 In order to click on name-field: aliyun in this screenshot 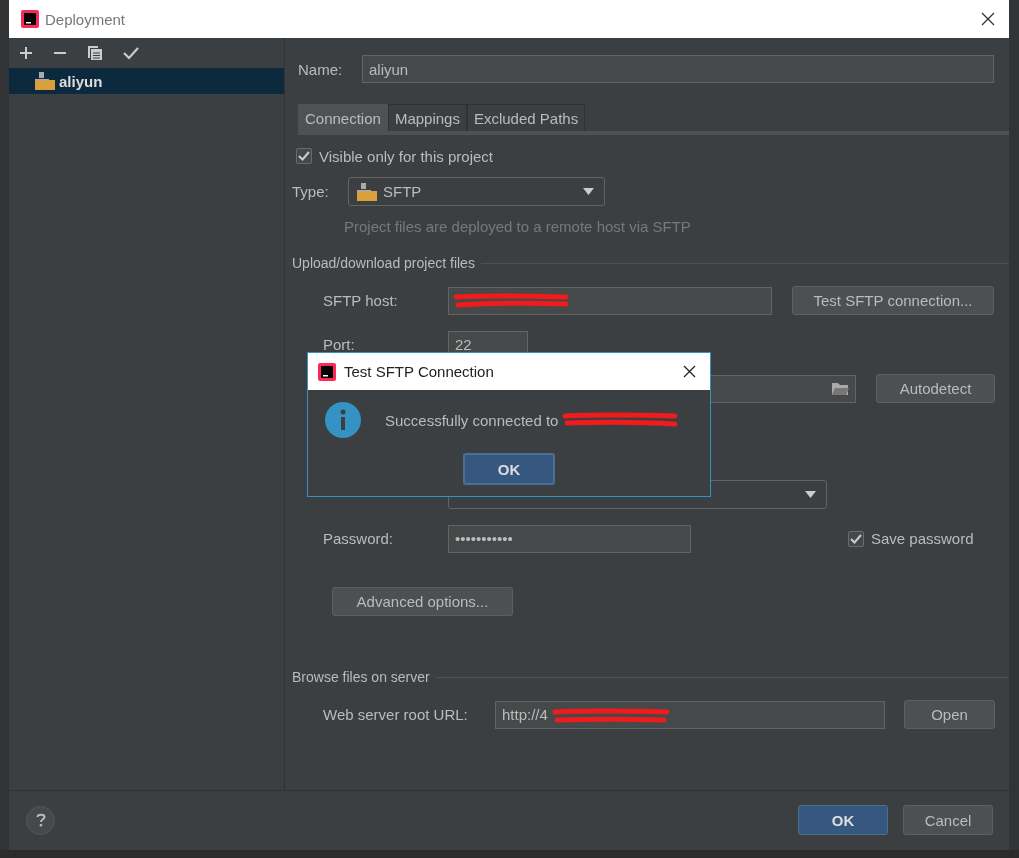, I will do `click(678, 69)`.